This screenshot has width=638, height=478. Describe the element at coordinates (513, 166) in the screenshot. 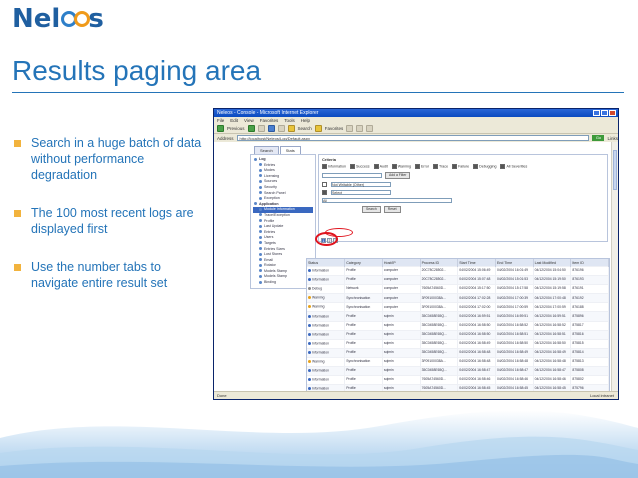

I see `severity-option: All Severities` at that location.